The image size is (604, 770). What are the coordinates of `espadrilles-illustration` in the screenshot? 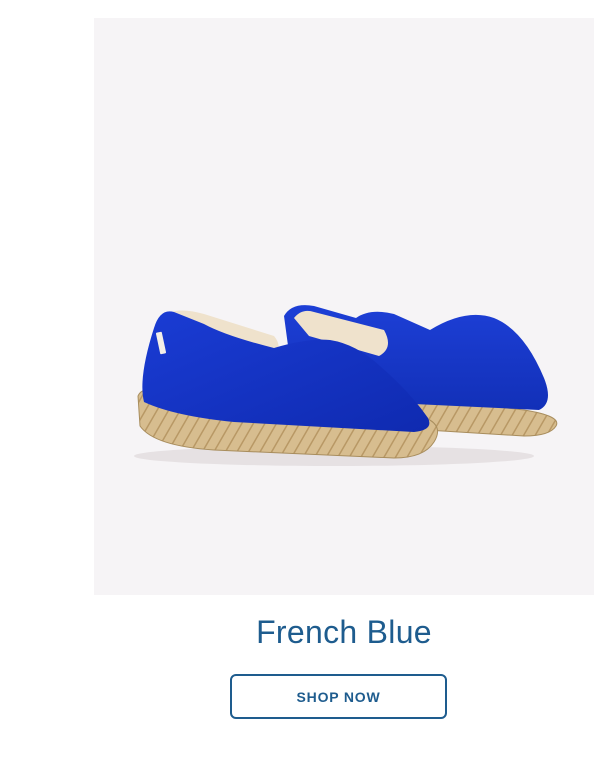 It's located at (346, 385).